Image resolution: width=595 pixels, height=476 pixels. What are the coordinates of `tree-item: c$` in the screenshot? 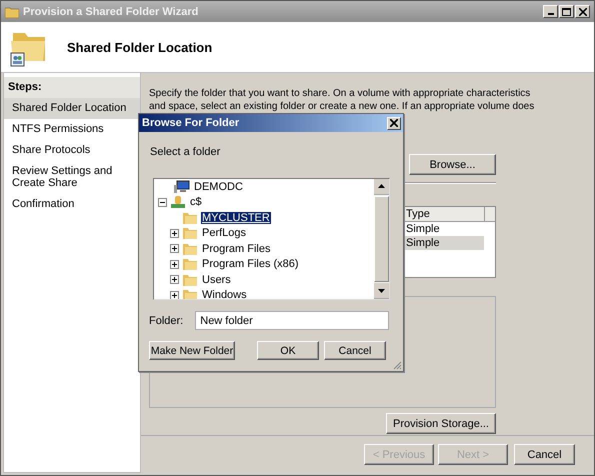 It's located at (196, 202).